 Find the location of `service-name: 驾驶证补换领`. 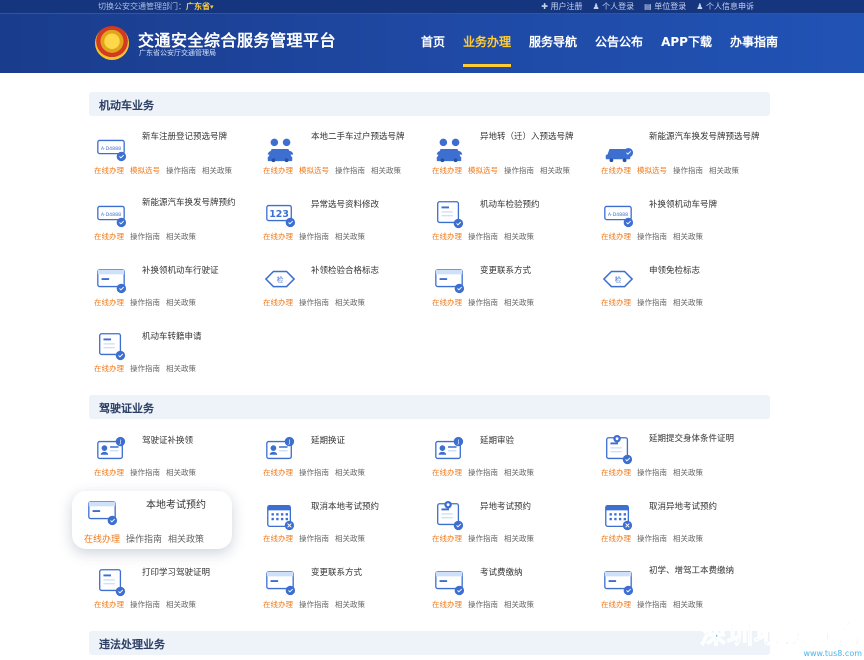

service-name: 驾驶证补换领 is located at coordinates (198, 441).